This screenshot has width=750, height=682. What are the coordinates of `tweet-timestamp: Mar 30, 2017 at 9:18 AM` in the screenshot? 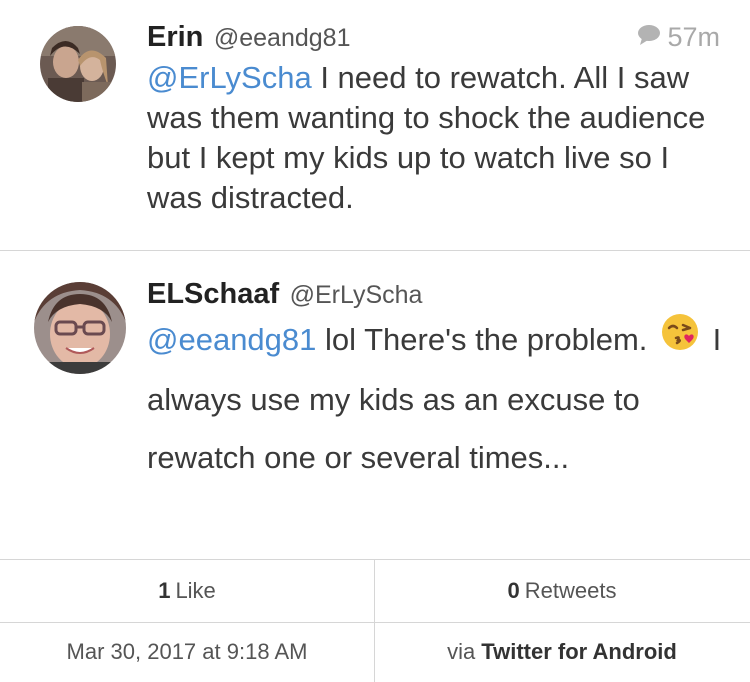 It's located at (187, 652).